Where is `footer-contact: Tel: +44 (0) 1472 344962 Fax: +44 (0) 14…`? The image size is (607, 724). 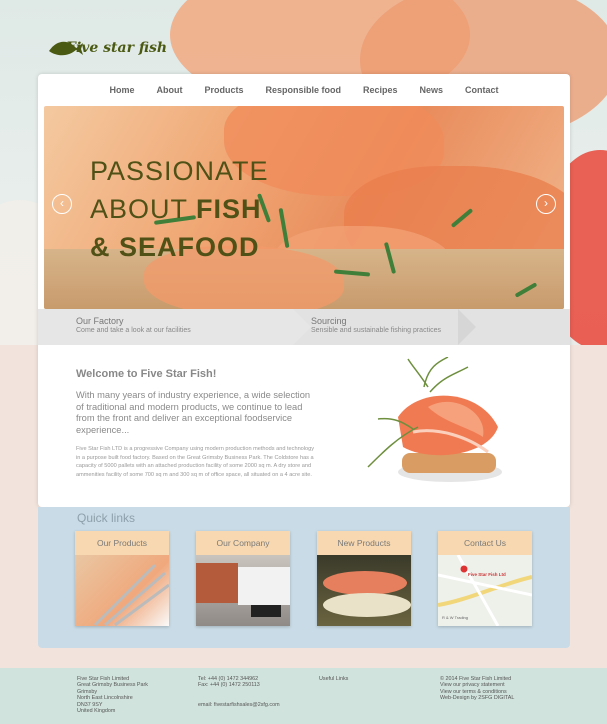 footer-contact: Tel: +44 (0) 1472 344962 Fax: +44 (0) 14… is located at coordinates (239, 692).